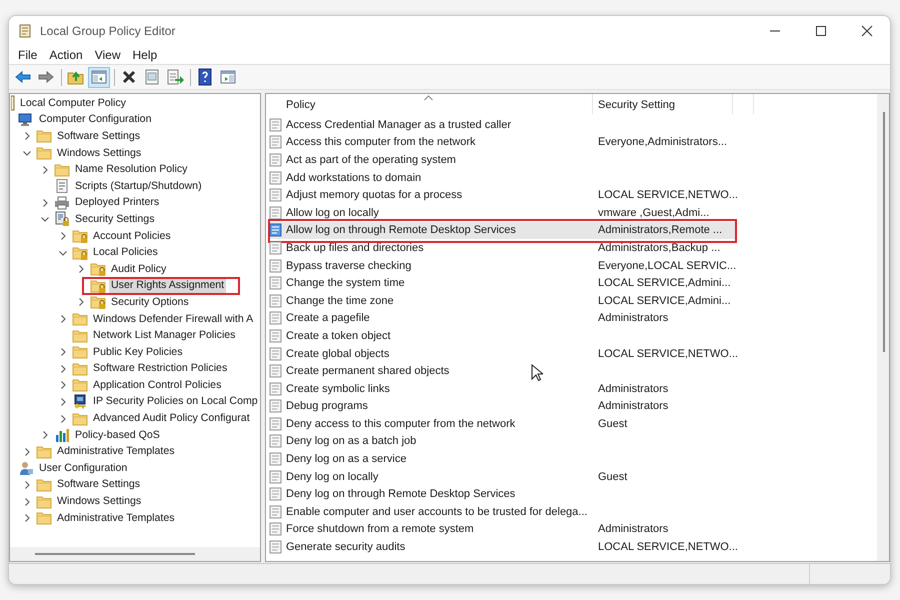  What do you see at coordinates (340, 300) in the screenshot?
I see `table-cell: Change the time zone` at bounding box center [340, 300].